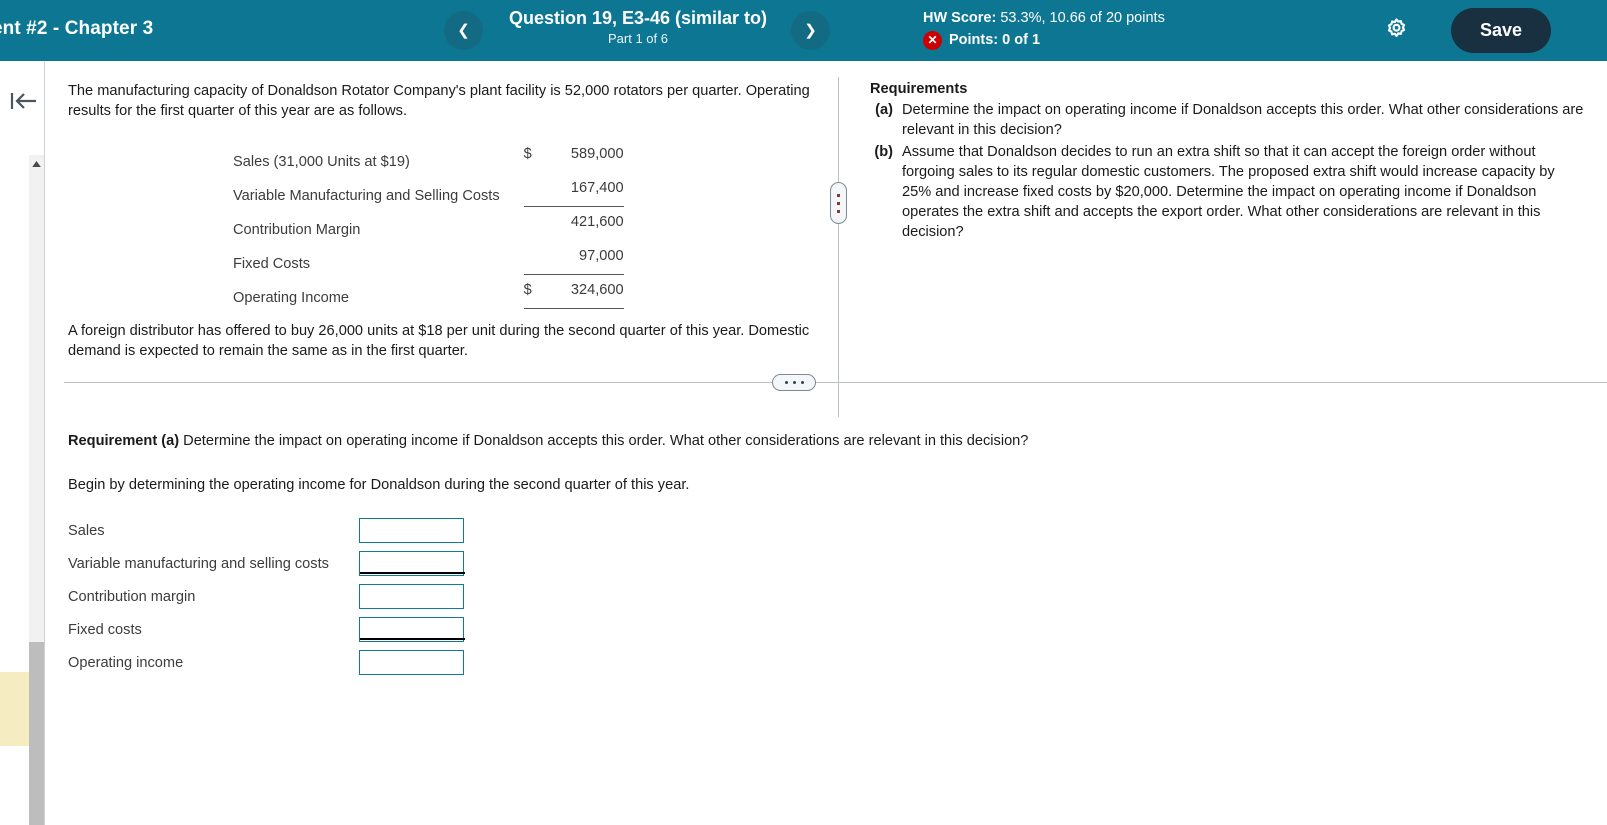 Image resolution: width=1607 pixels, height=825 pixels. What do you see at coordinates (273, 662) in the screenshot?
I see `table-row: Operating income` at bounding box center [273, 662].